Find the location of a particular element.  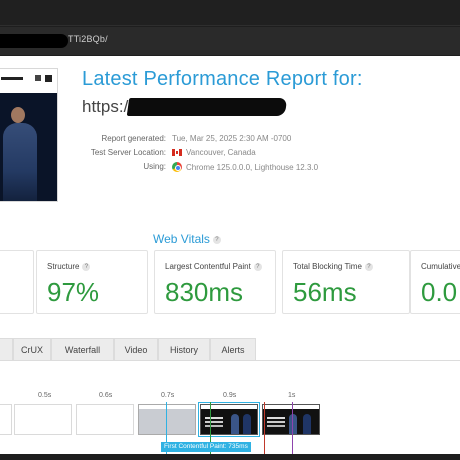

vital-card-value: 97% is located at coordinates (73, 292).